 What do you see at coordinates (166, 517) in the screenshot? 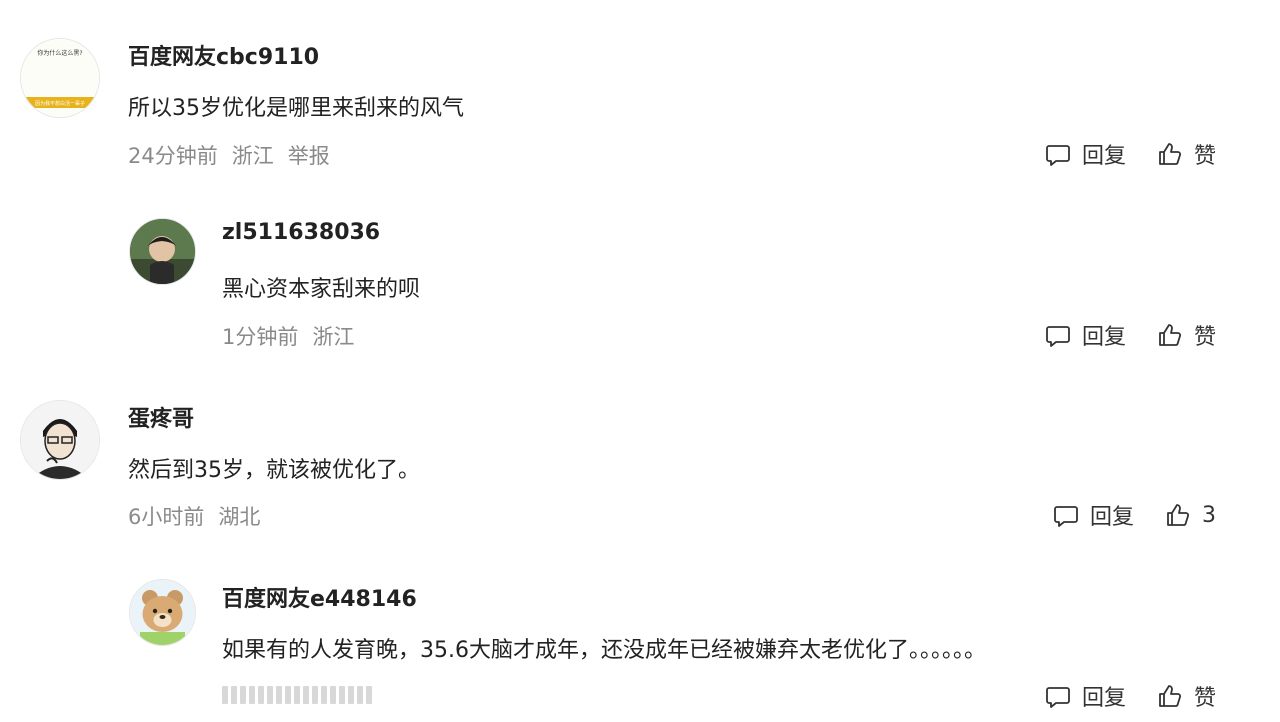
I see `timestamp: 6小时前` at bounding box center [166, 517].